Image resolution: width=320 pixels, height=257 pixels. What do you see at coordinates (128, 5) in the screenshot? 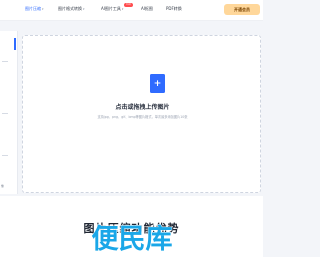
I see `hot-badge: hot` at bounding box center [128, 5].